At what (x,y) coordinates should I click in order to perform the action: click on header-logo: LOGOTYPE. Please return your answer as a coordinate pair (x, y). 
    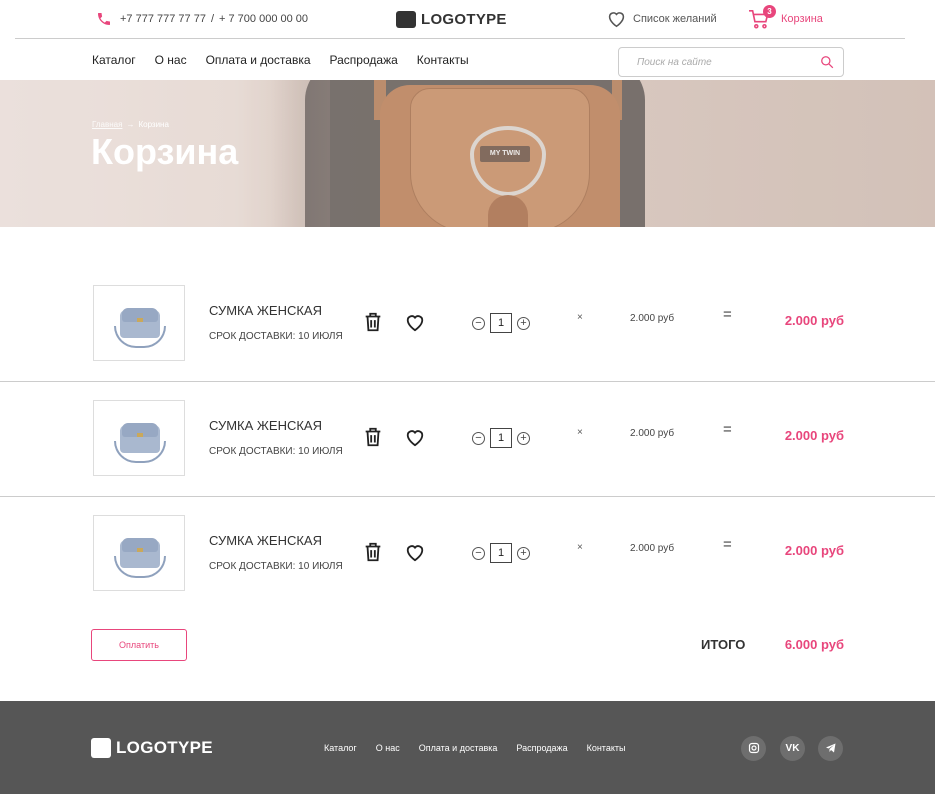
    Looking at the image, I should click on (451, 19).